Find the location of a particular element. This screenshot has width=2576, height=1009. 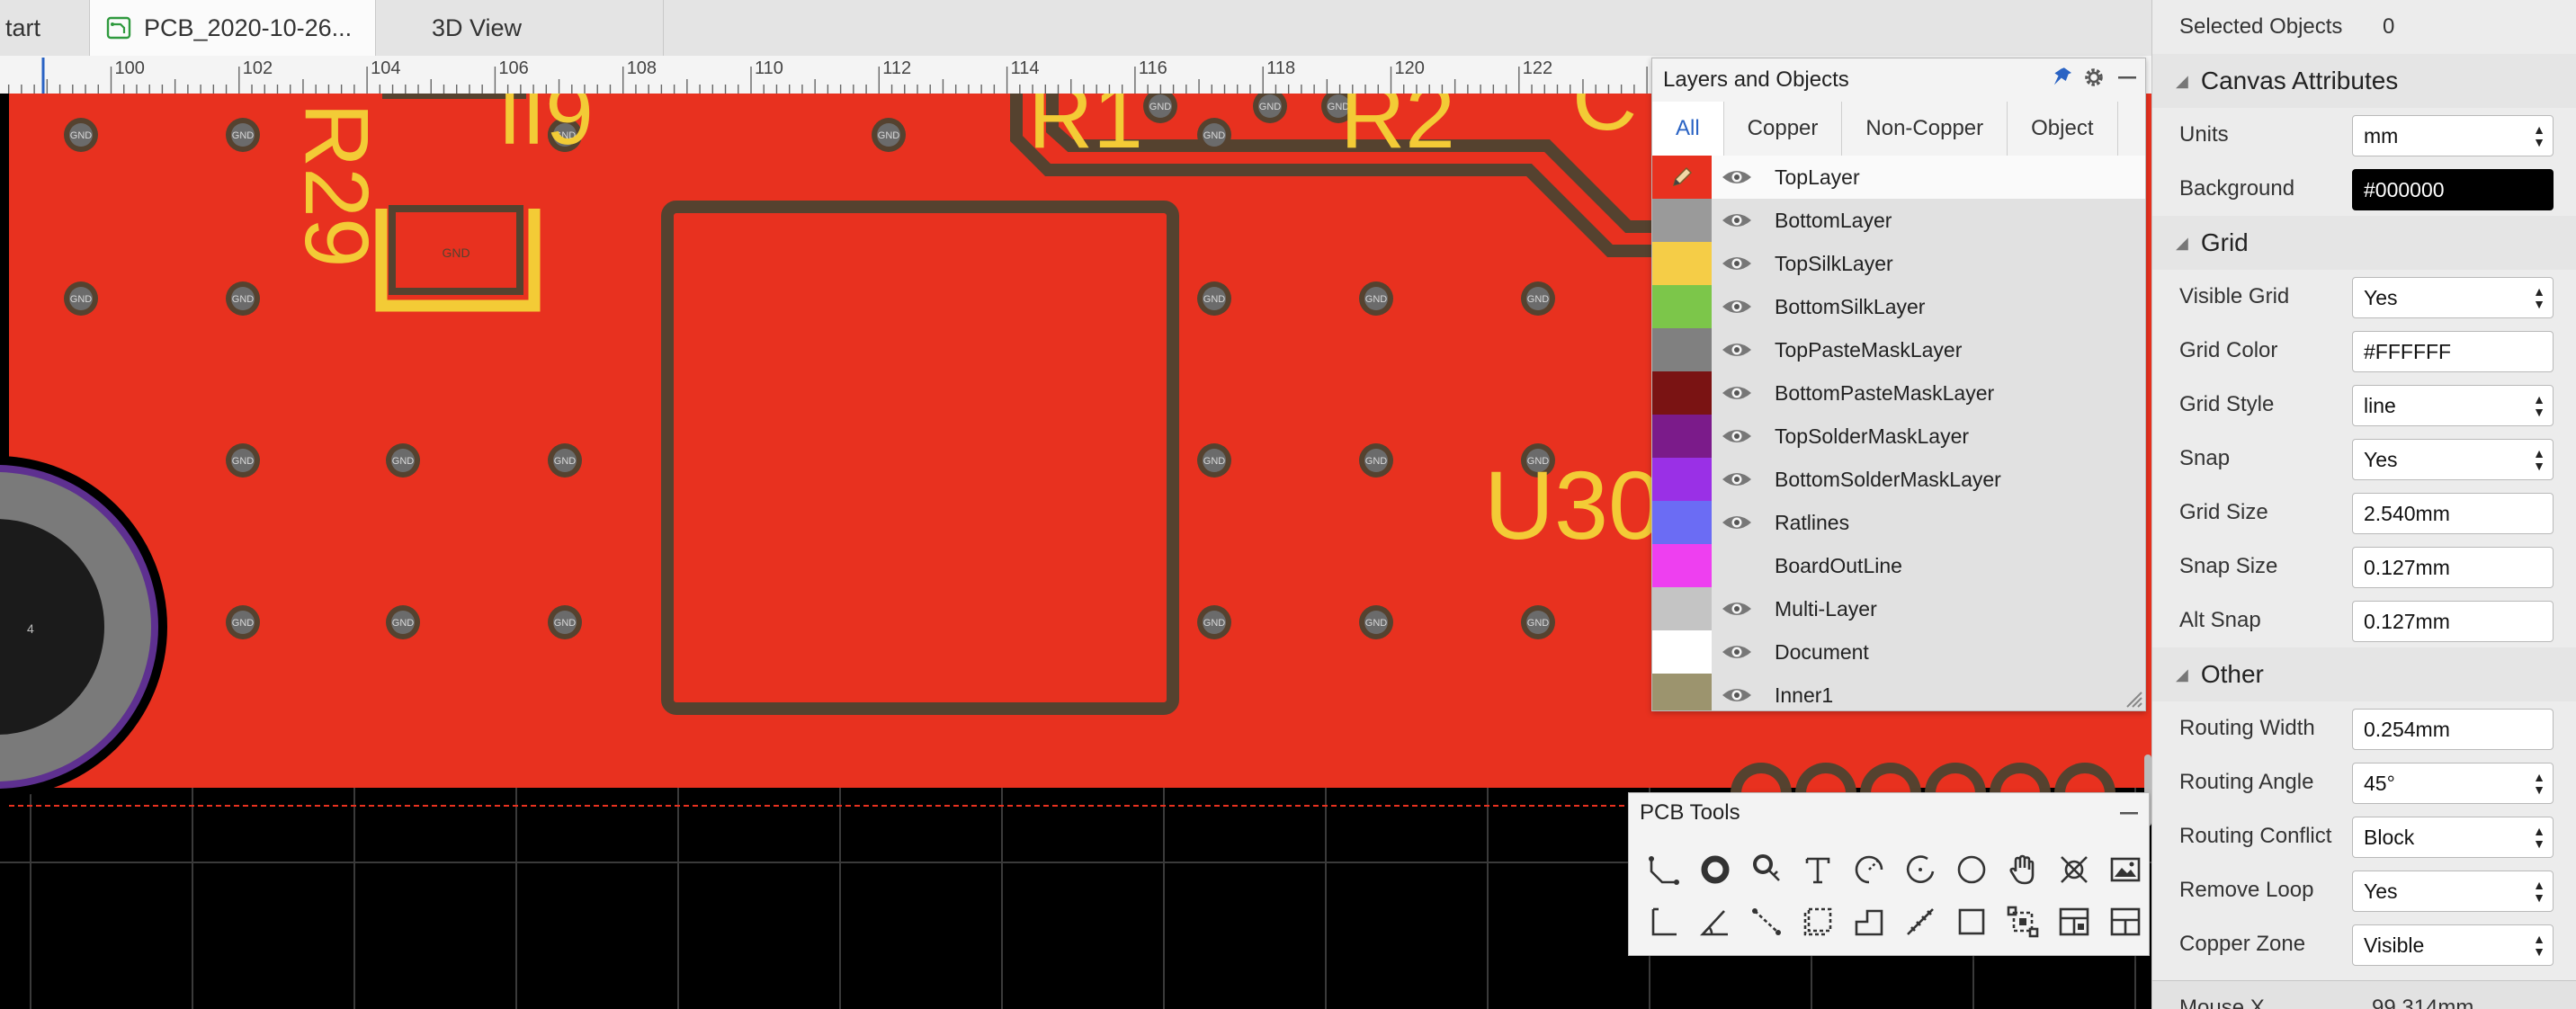

track-tool-button is located at coordinates (1663, 870).